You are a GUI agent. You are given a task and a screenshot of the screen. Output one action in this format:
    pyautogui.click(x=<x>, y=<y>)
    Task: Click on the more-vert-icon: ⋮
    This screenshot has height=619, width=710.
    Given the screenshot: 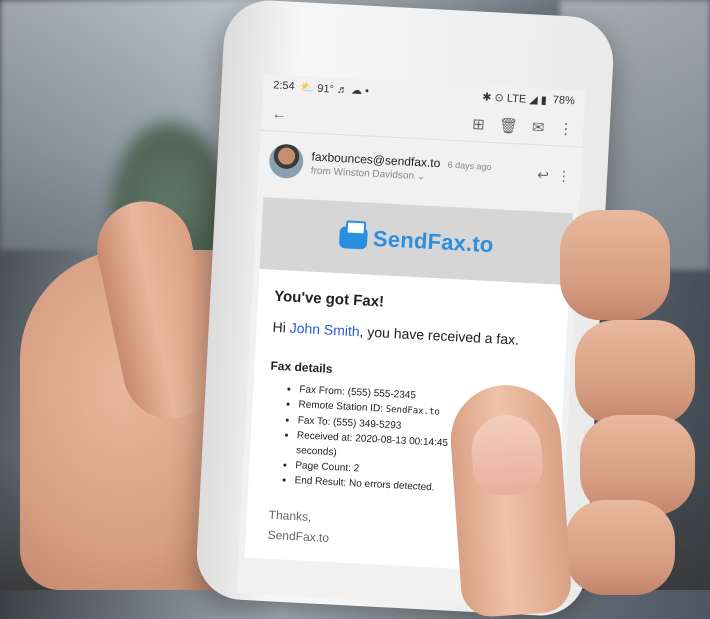 What is the action you would take?
    pyautogui.click(x=566, y=128)
    